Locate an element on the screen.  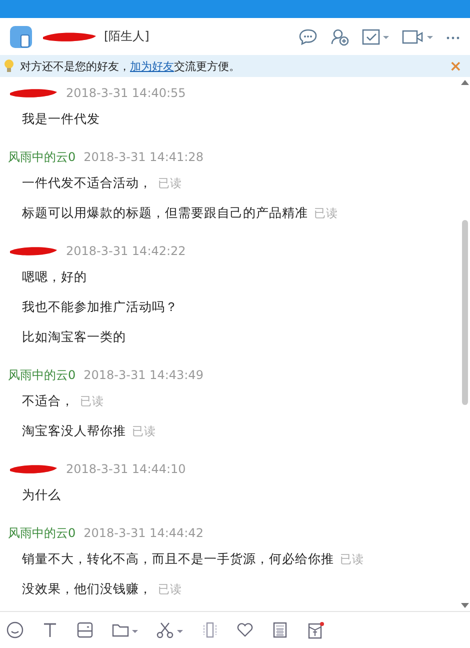
envelope-icon is located at coordinates (316, 630).